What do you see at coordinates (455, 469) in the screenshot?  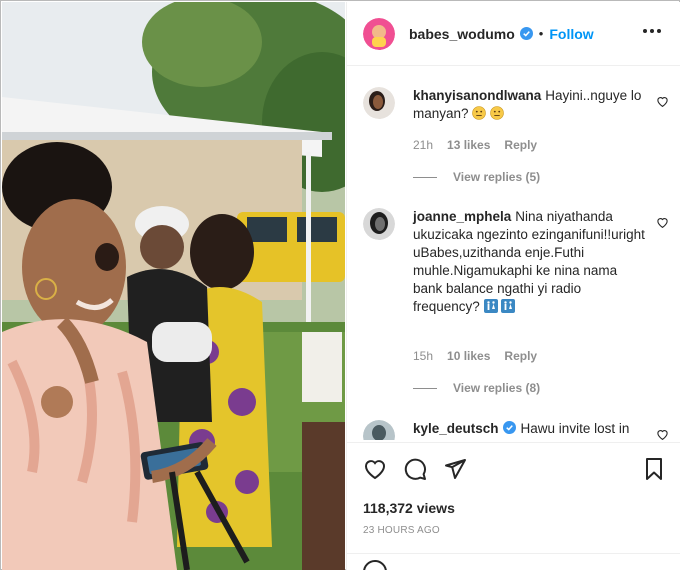 I see `paper-plane-icon` at bounding box center [455, 469].